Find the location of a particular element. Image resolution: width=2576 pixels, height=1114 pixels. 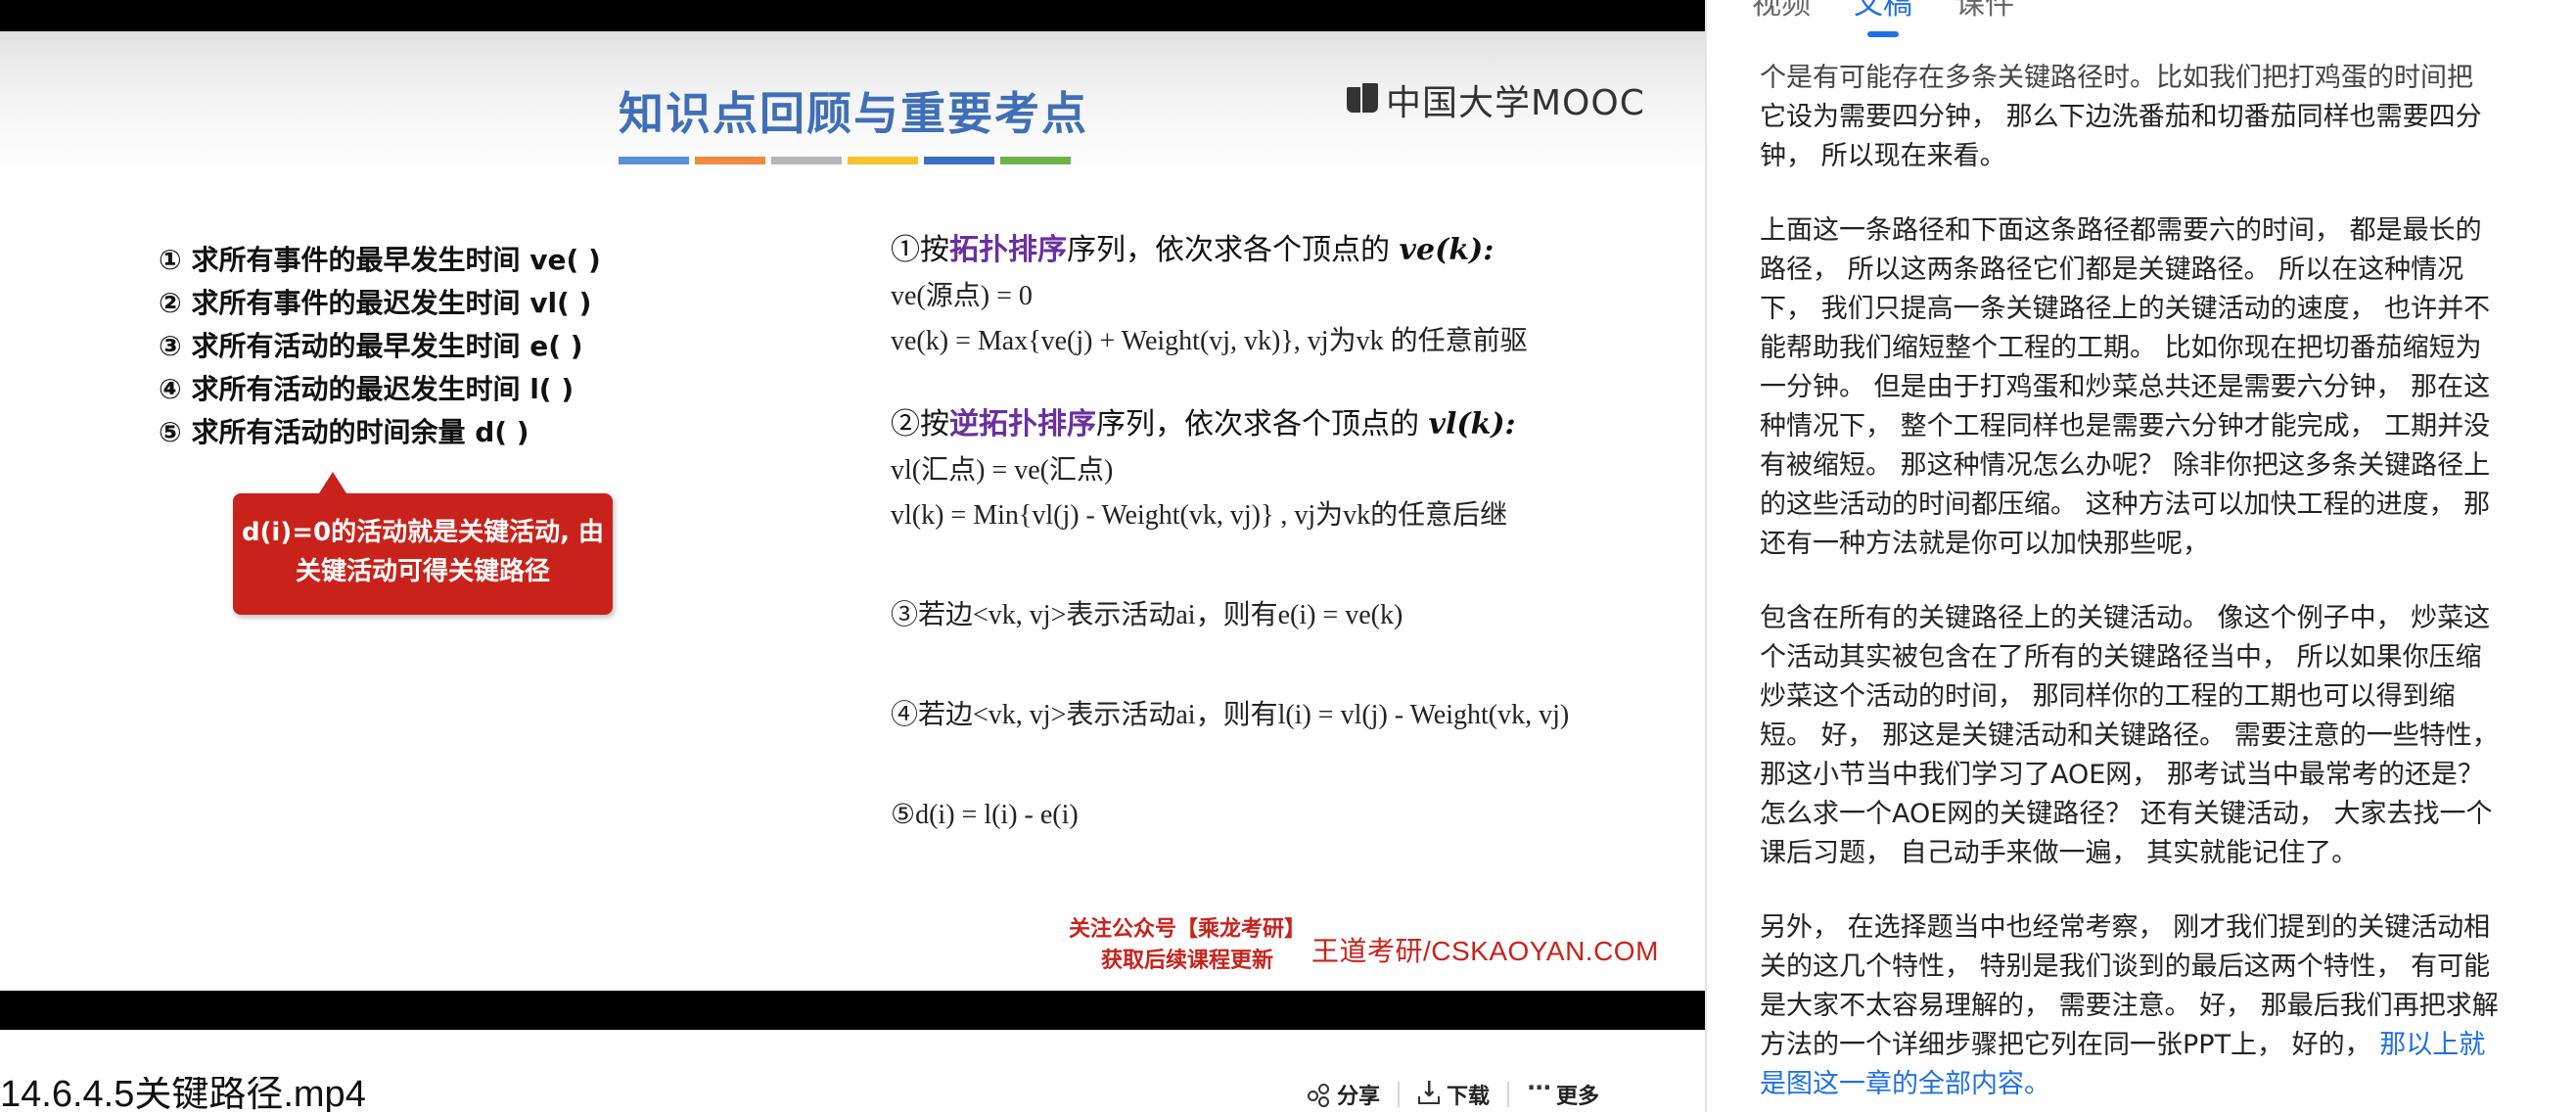

transcript-line: 的这些活动的时间都压缩。 这种方法可以加快工程的进度， 那 is located at coordinates (2151, 505).